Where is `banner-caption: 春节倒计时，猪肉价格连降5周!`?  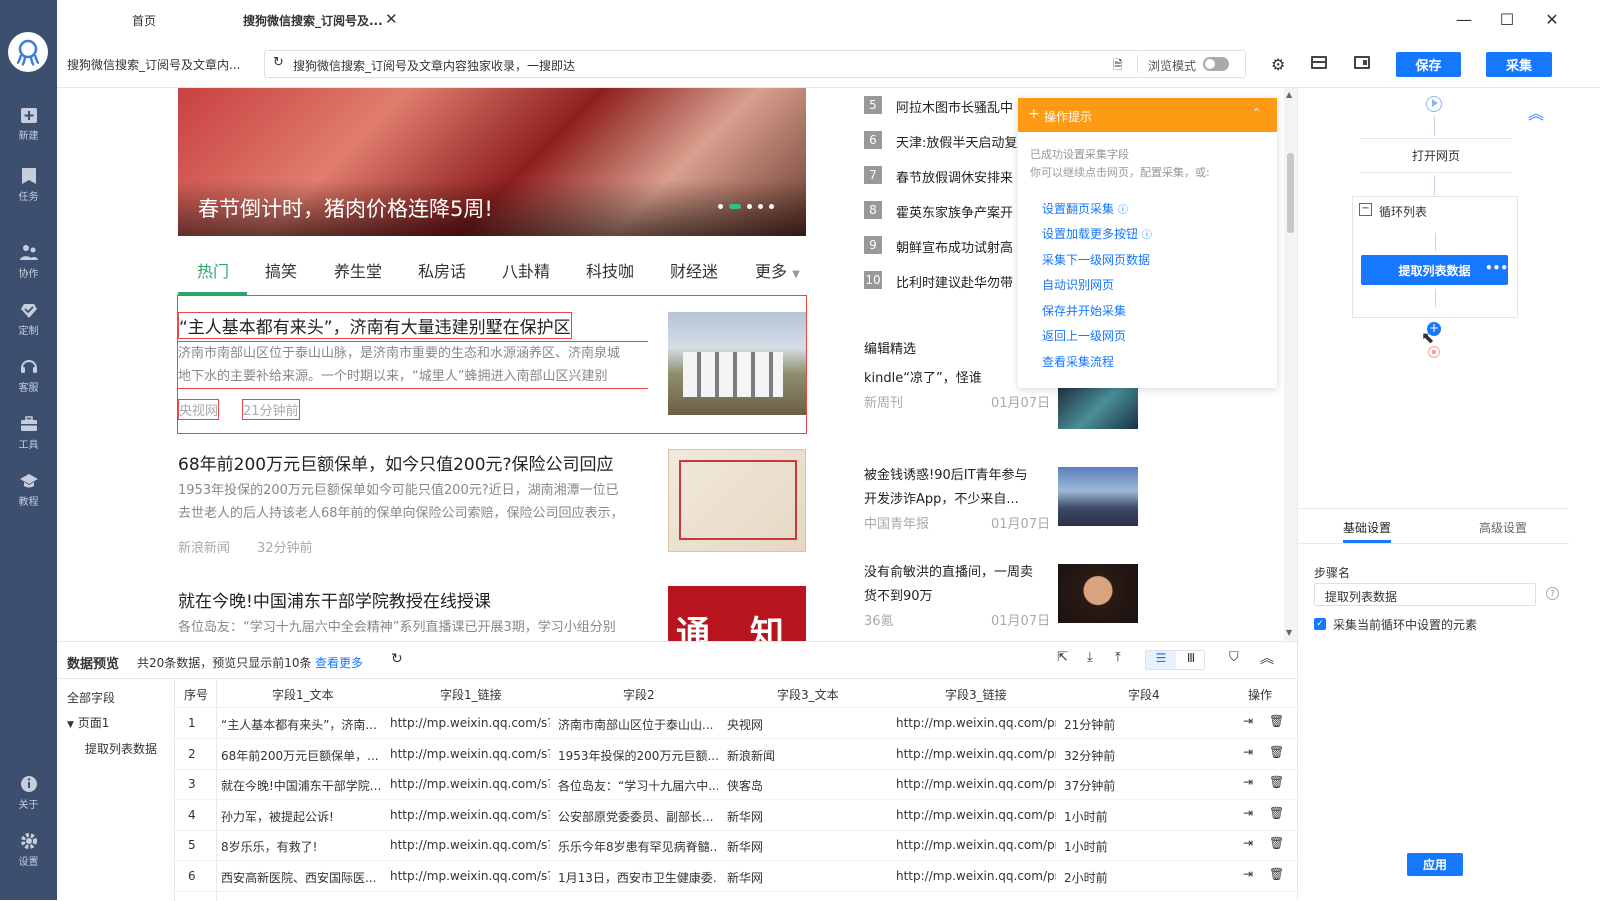
banner-caption: 春节倒计时，猪肉价格连降5周! is located at coordinates (345, 208).